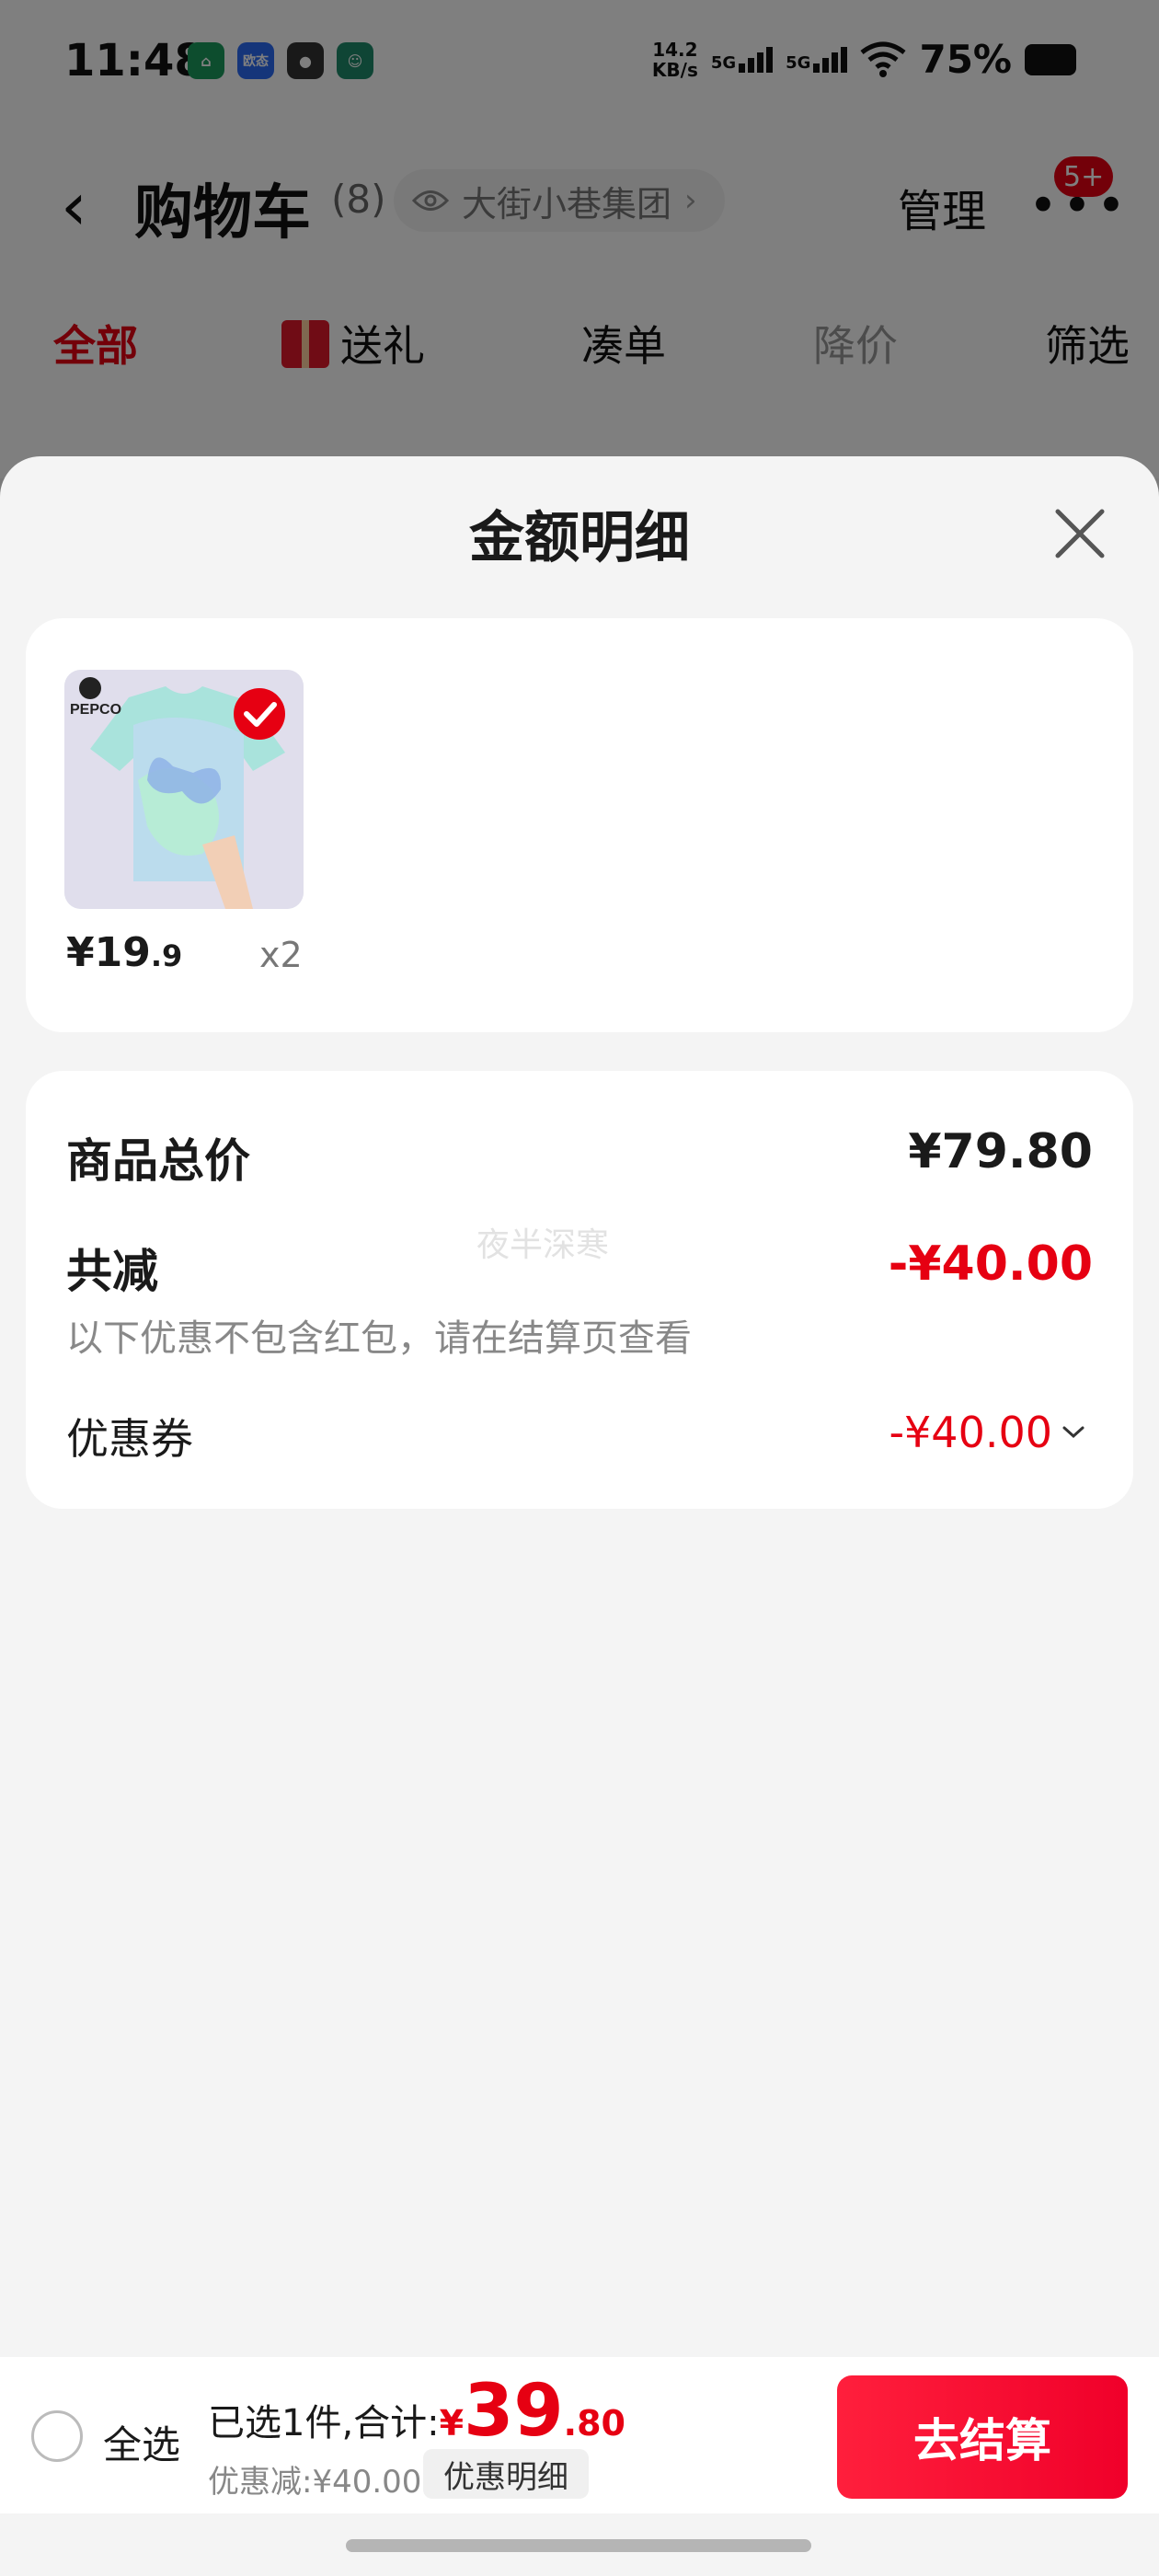 The image size is (1159, 2576). What do you see at coordinates (579, 538) in the screenshot?
I see `sheet-title: 金额明细` at bounding box center [579, 538].